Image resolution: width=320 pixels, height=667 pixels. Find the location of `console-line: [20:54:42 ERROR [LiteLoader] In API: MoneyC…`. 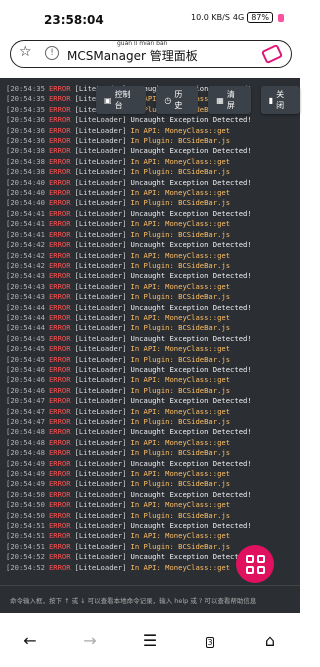

console-line: [20:54:42 ERROR [LiteLoader] In API: MoneyC… is located at coordinates (129, 256).